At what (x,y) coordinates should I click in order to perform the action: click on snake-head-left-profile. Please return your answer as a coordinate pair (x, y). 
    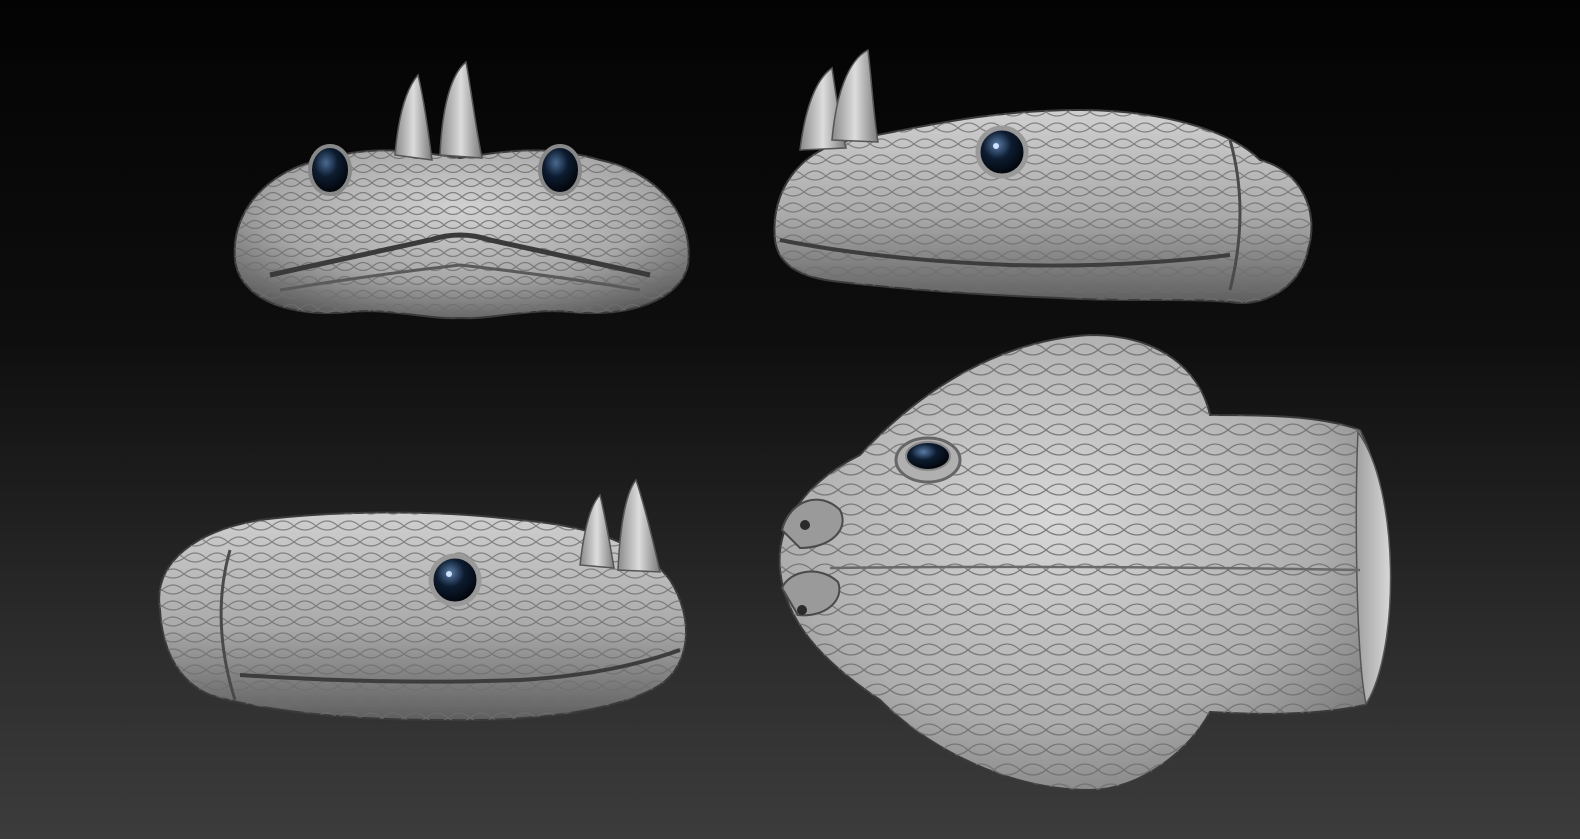
    Looking at the image, I should click on (422, 600).